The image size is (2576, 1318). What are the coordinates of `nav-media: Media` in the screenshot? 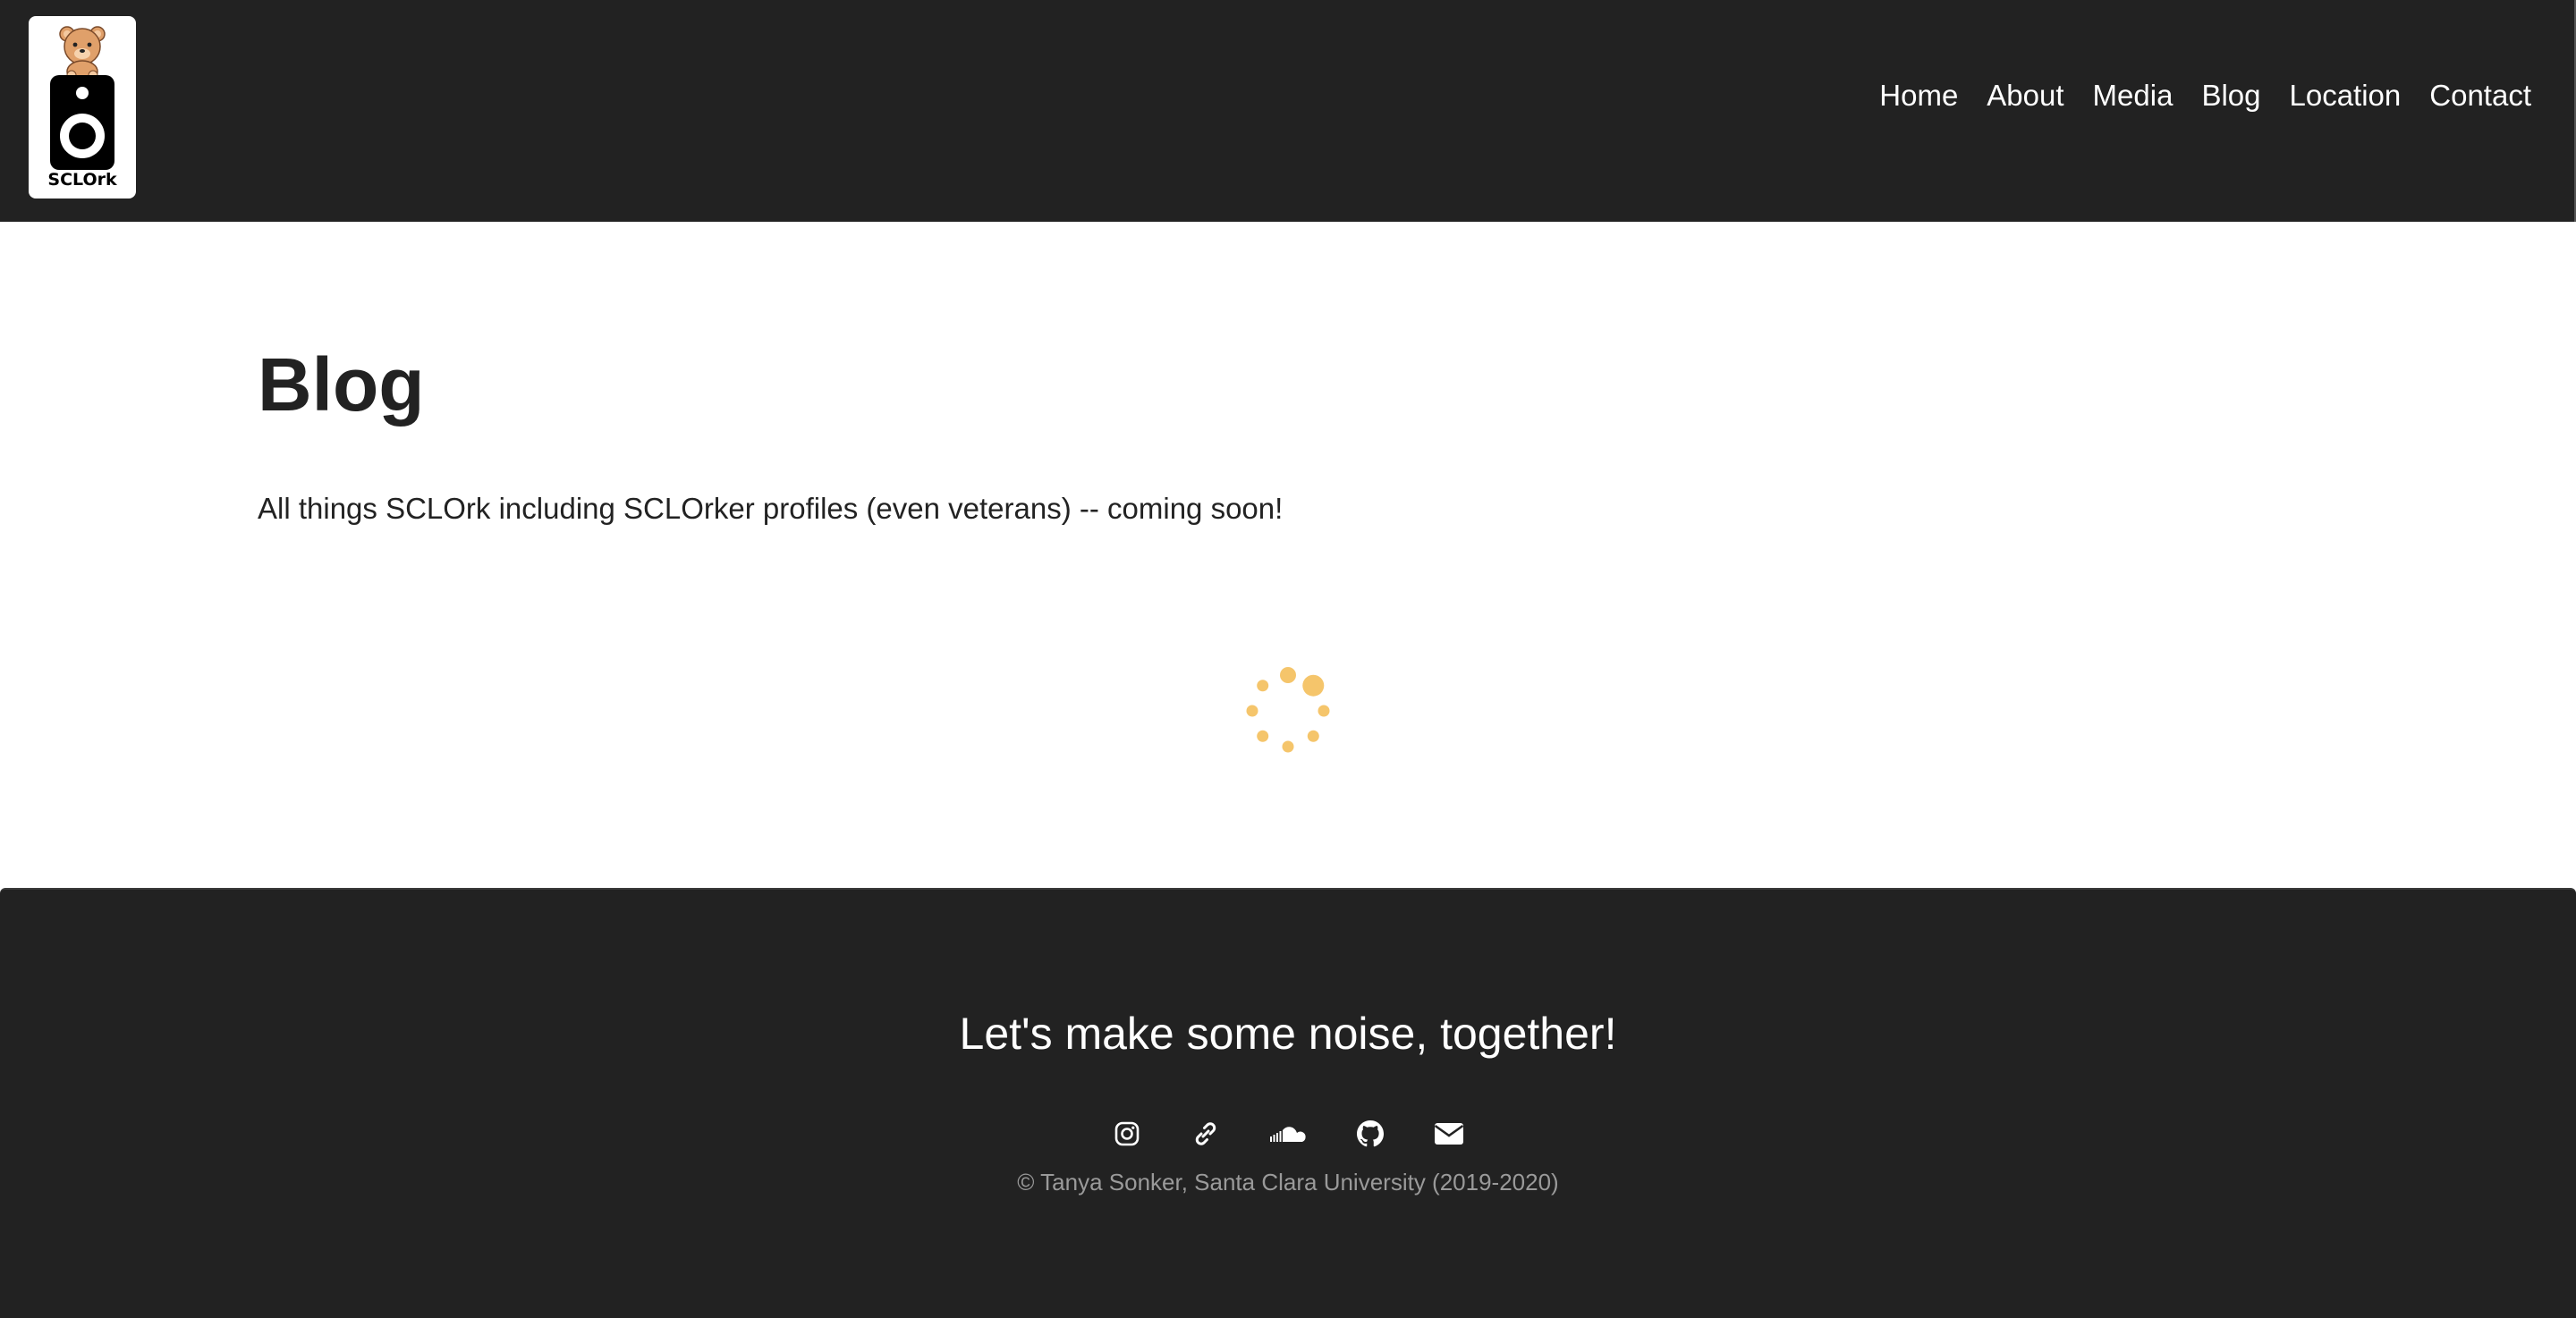 It's located at (2133, 95).